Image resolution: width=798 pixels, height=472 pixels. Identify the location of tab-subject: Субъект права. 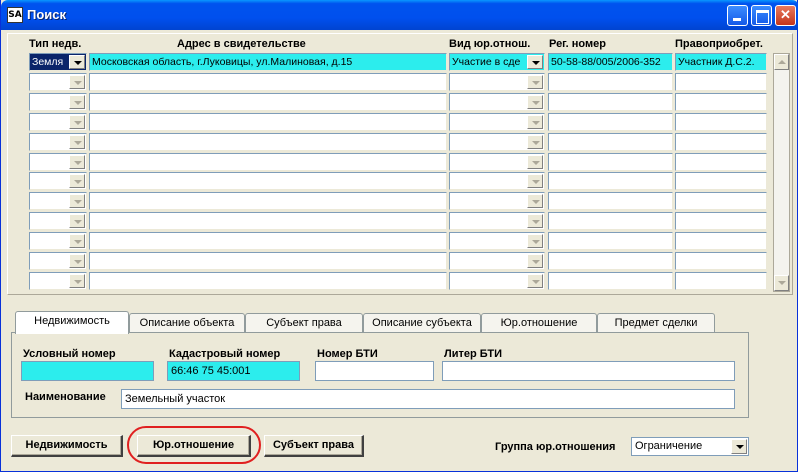
(304, 323).